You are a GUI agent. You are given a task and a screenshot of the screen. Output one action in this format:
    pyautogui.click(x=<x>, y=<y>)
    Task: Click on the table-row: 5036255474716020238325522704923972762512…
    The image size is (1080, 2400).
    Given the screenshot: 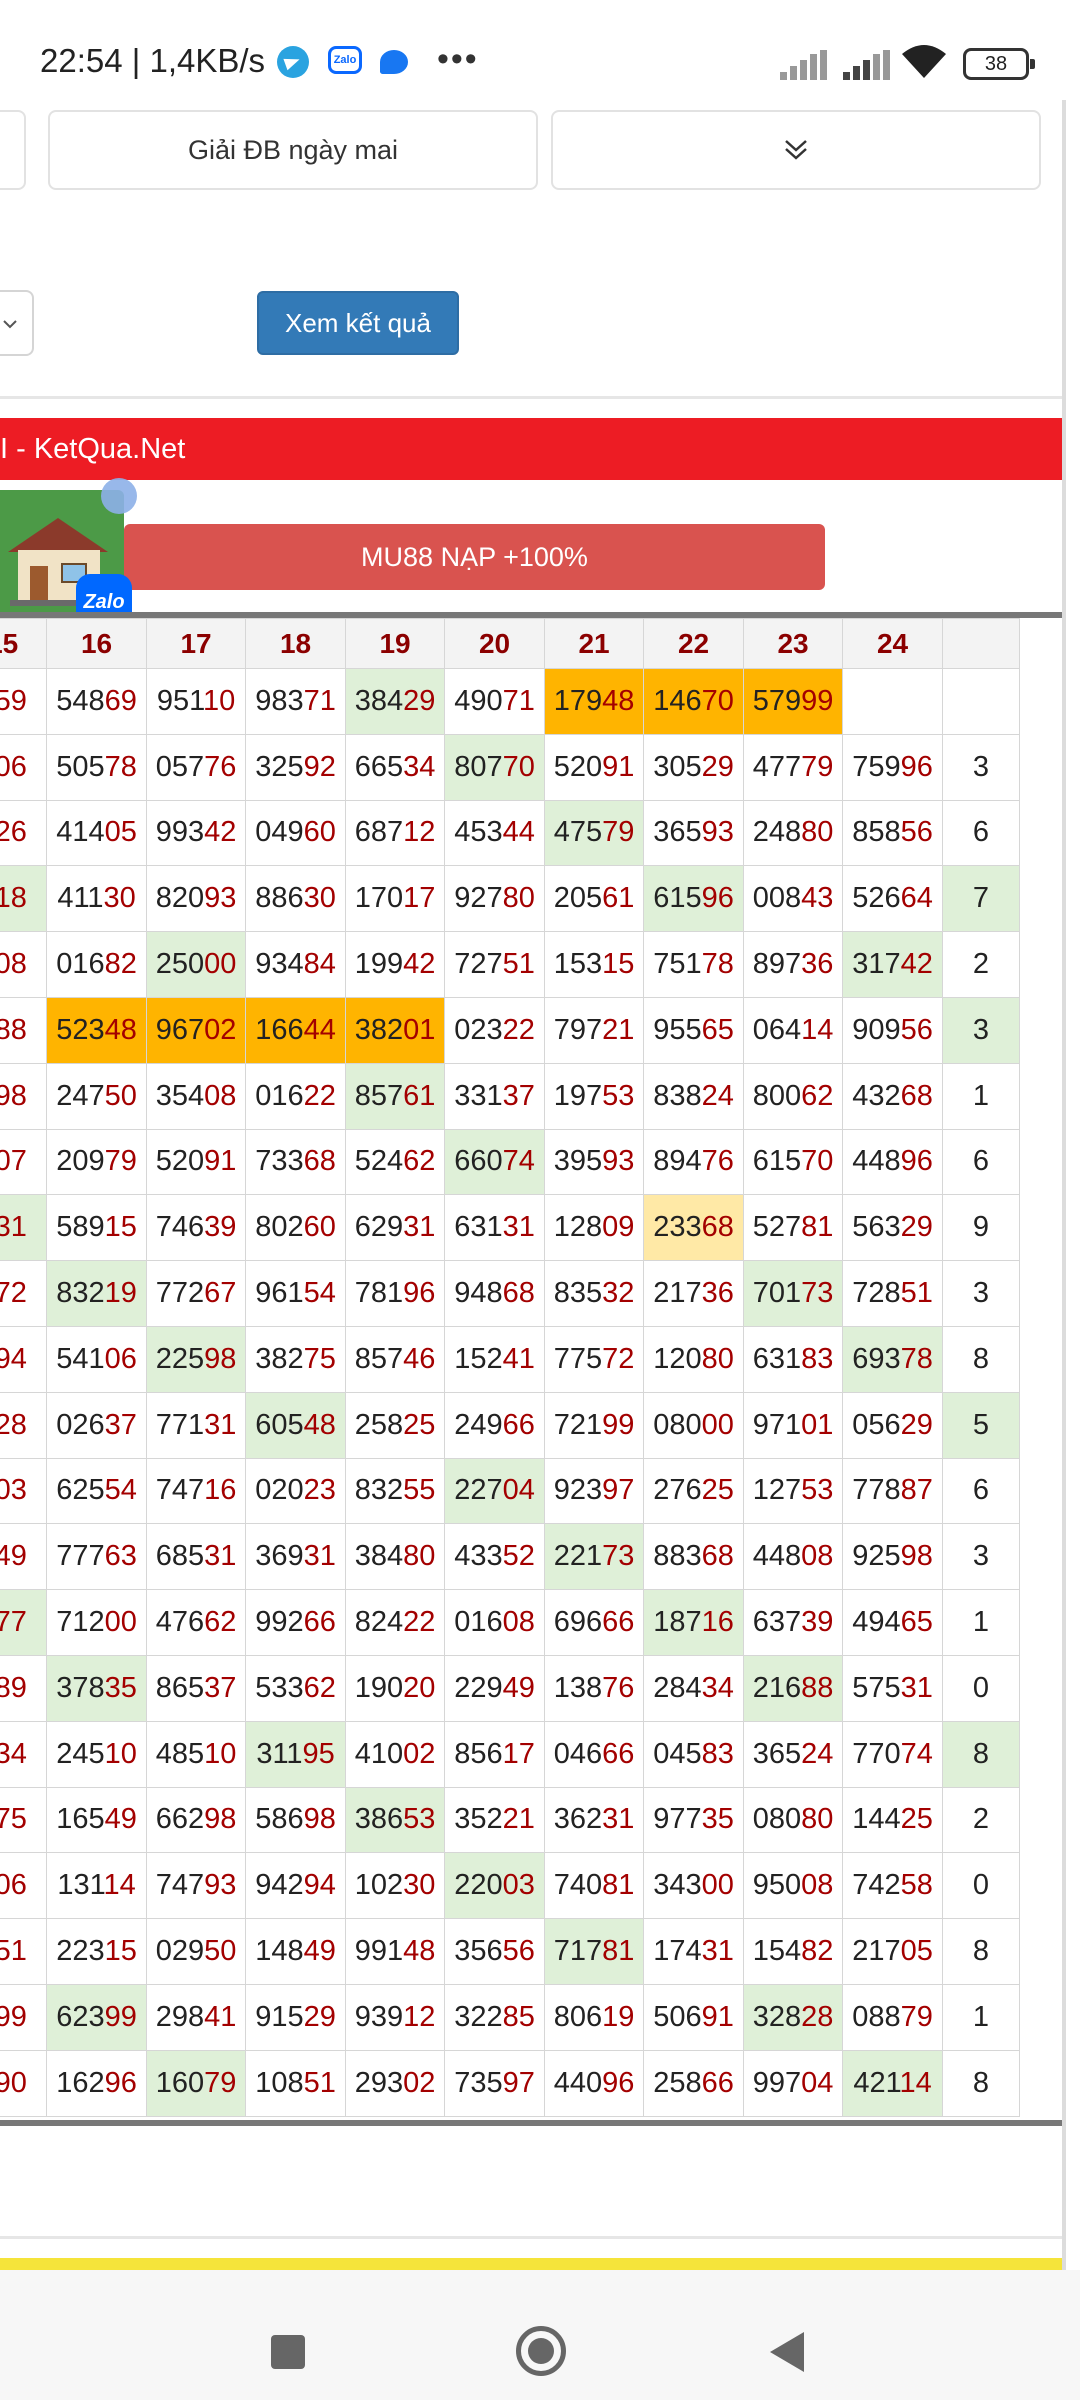 What is the action you would take?
    pyautogui.click(x=510, y=1491)
    